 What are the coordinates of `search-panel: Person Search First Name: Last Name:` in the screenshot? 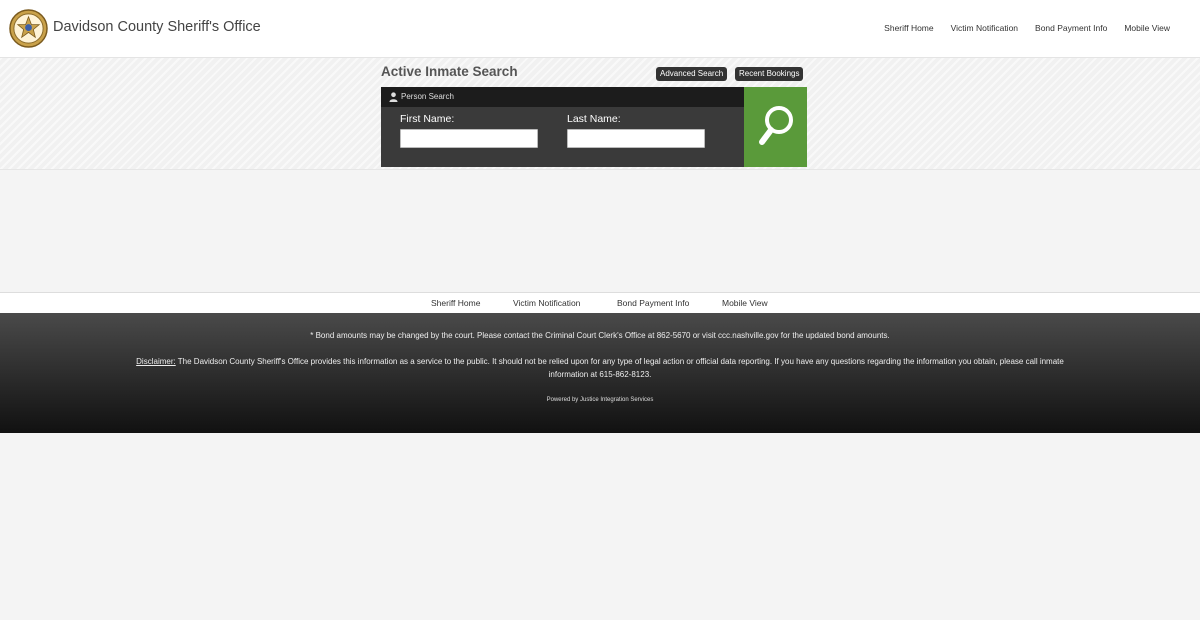 It's located at (594, 127).